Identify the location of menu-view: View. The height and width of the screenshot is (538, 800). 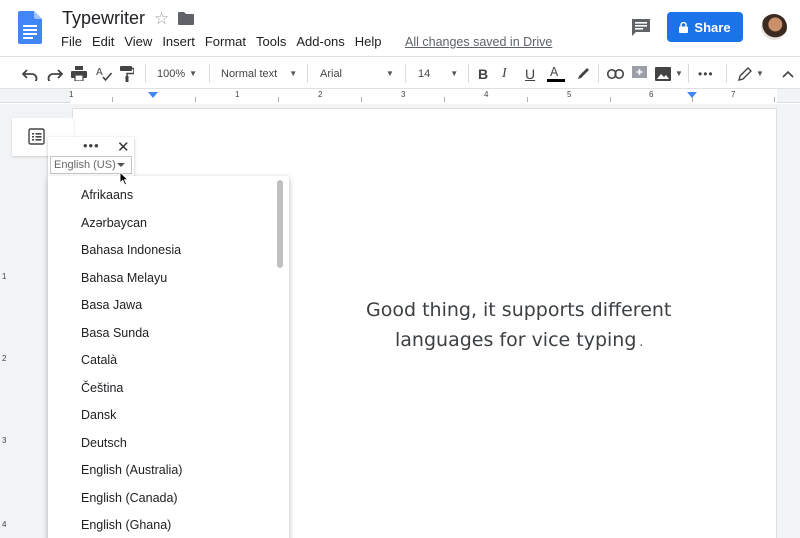
(138, 42).